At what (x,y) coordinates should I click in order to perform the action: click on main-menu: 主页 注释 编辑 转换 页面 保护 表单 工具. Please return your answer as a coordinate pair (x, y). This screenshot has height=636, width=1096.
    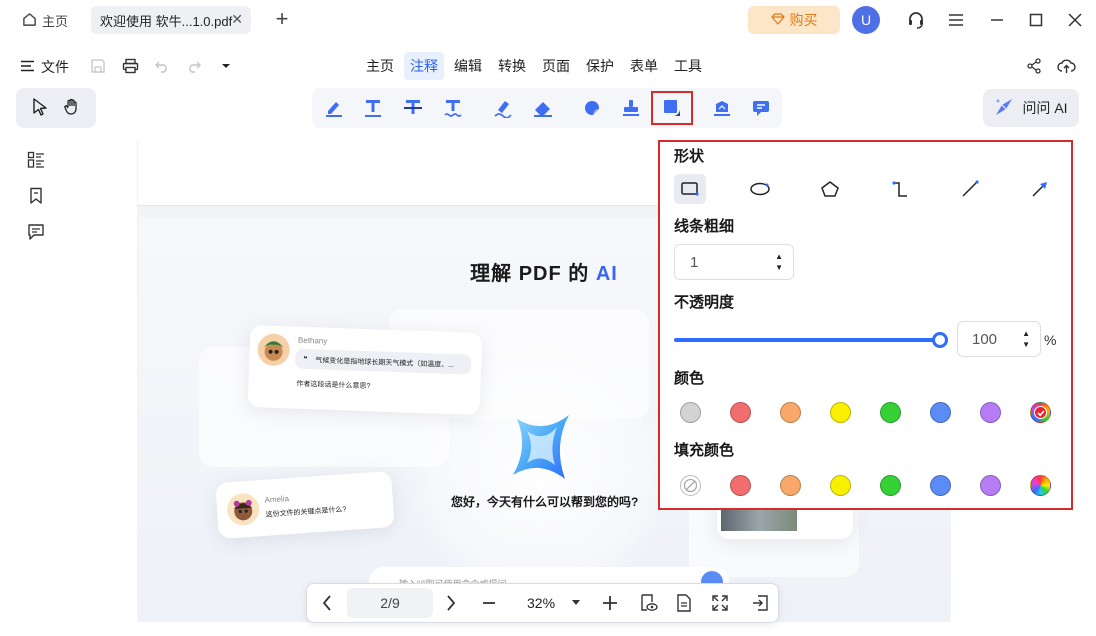
    Looking at the image, I should click on (534, 66).